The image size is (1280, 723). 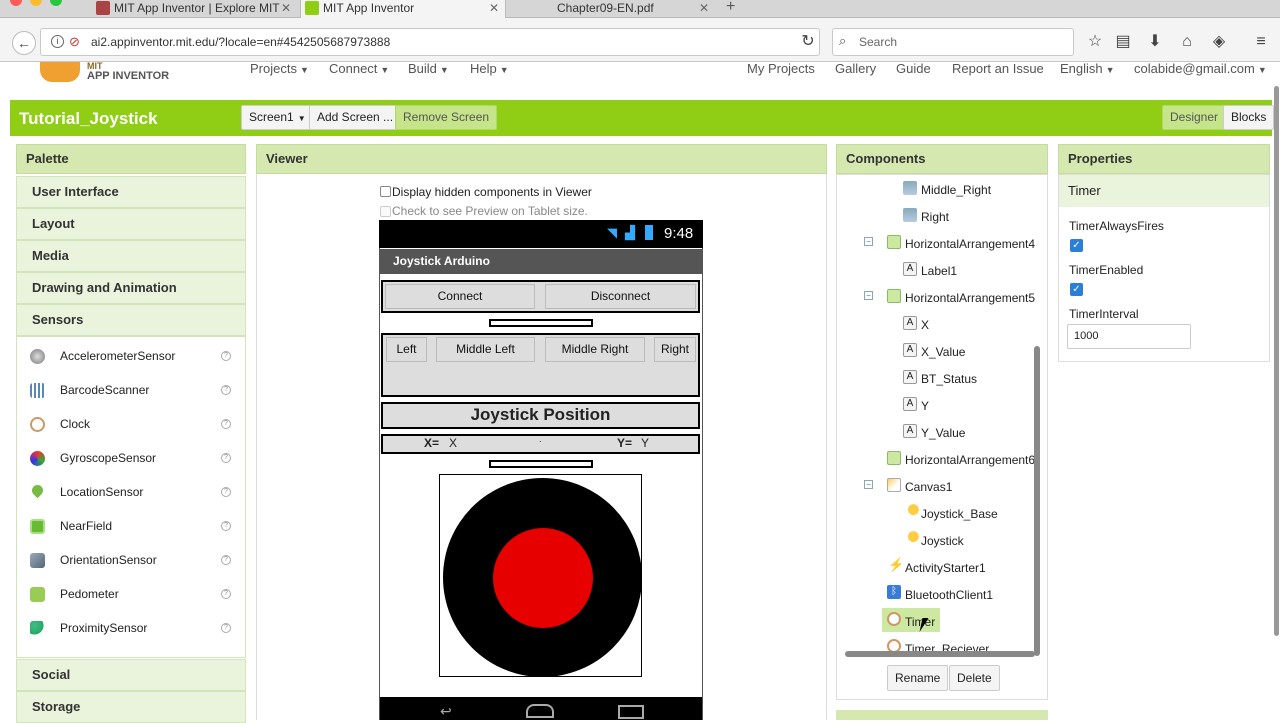 What do you see at coordinates (24, 43) in the screenshot?
I see `back-icon: ←` at bounding box center [24, 43].